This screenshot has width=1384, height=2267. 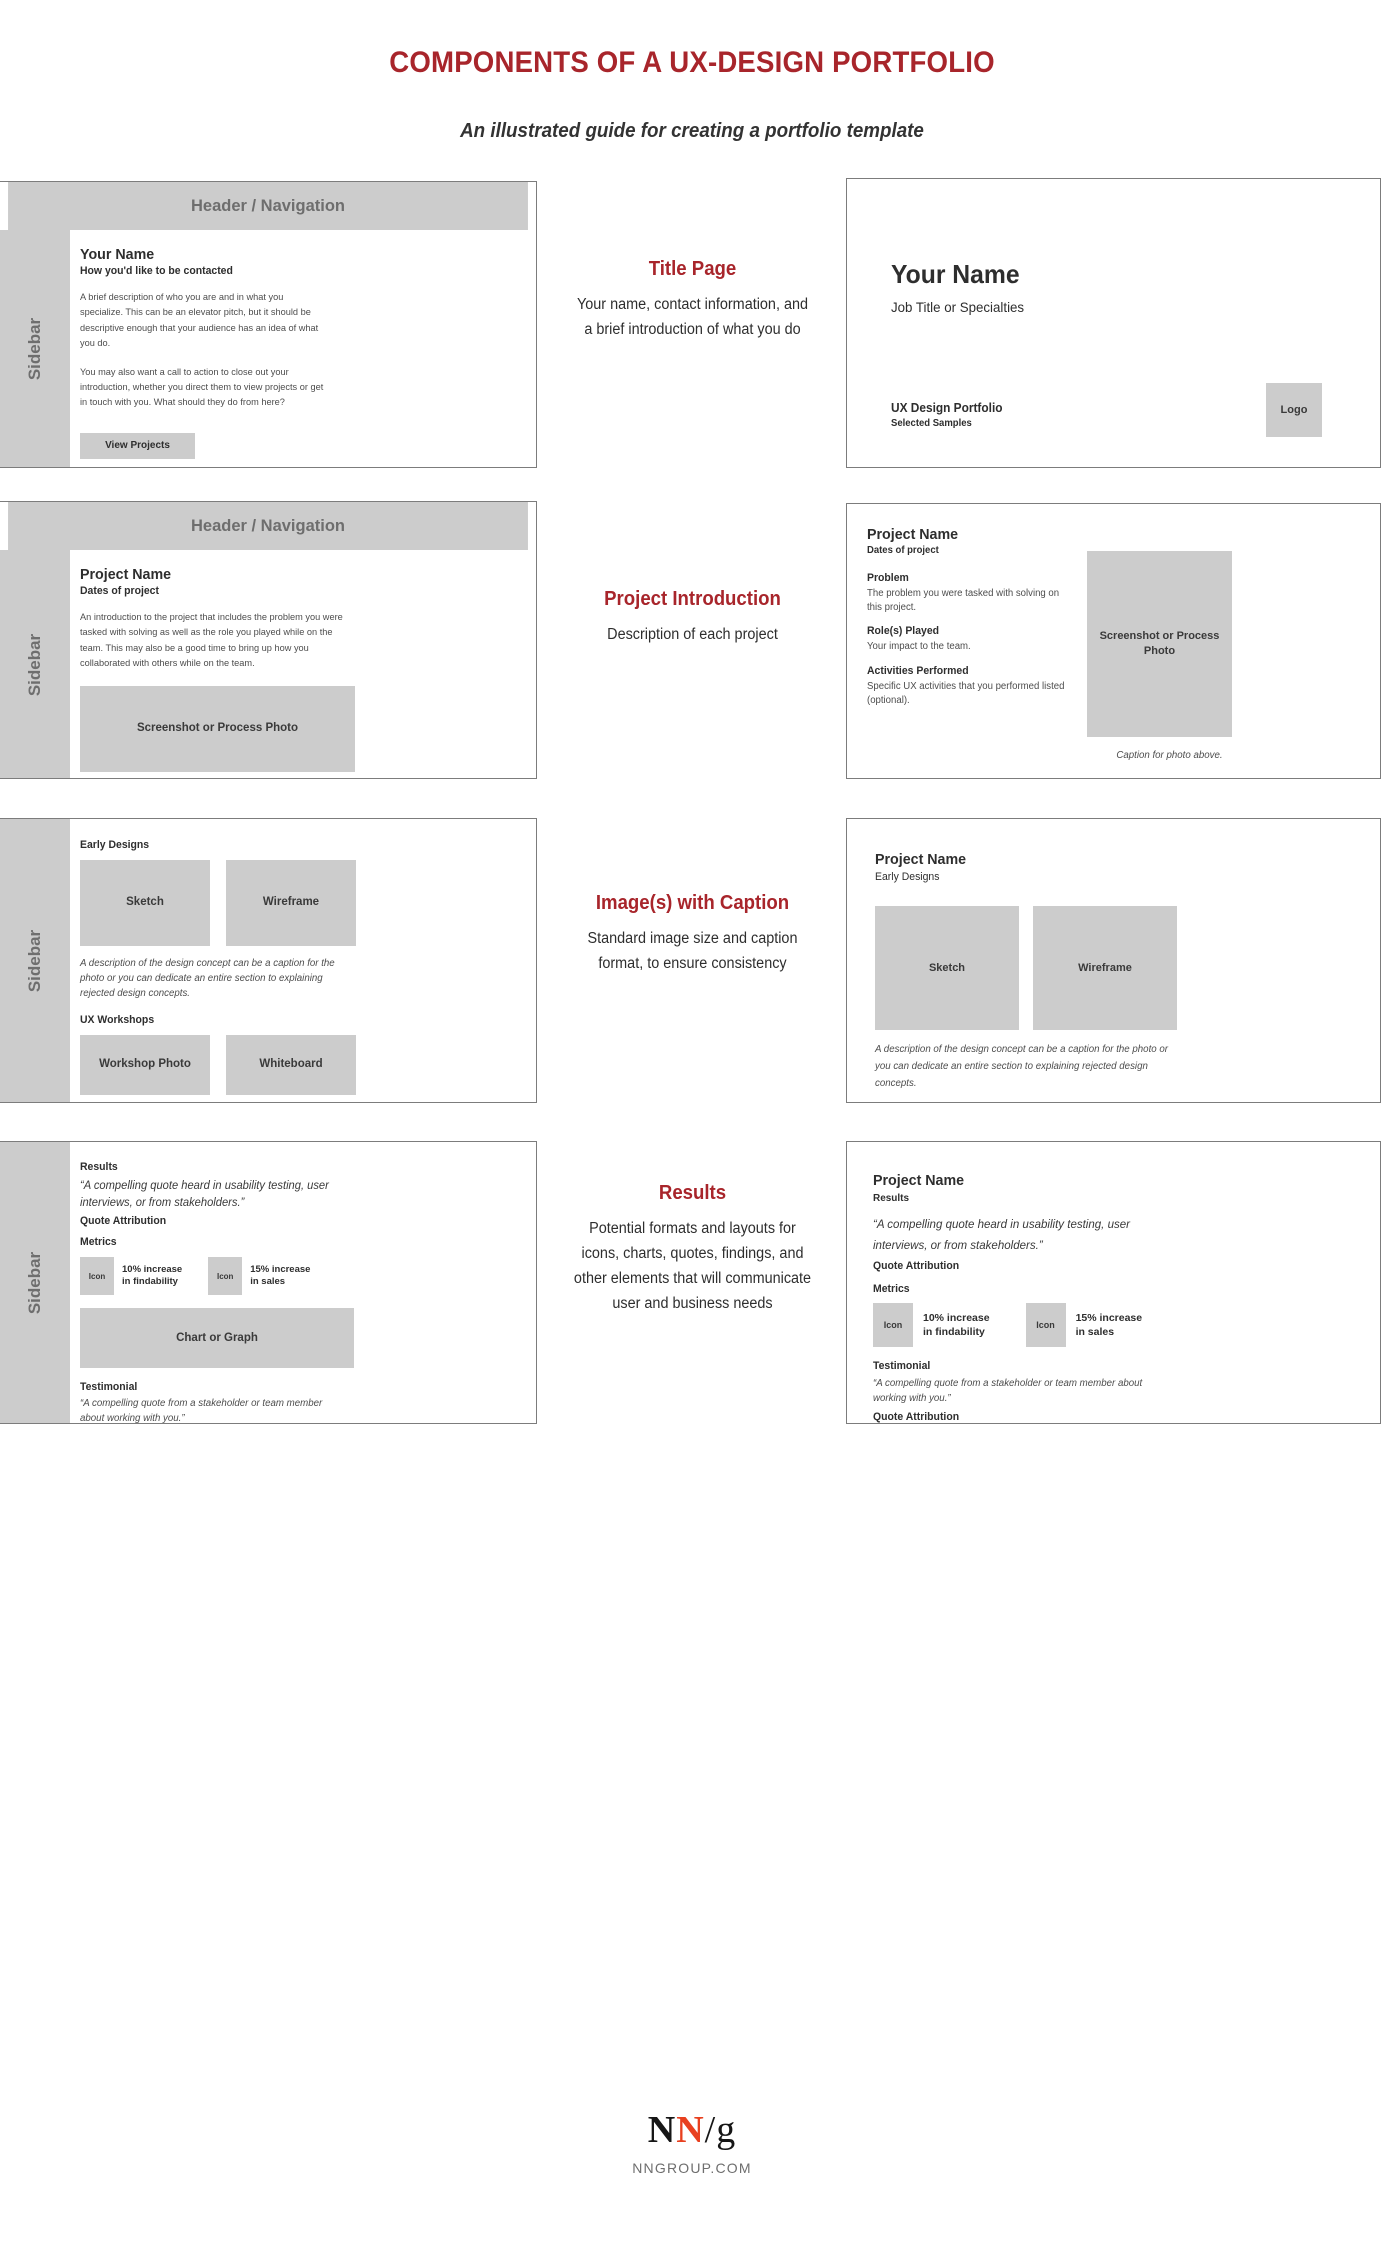 I want to click on section-label-early-designs: Early Designs, so click(x=115, y=845).